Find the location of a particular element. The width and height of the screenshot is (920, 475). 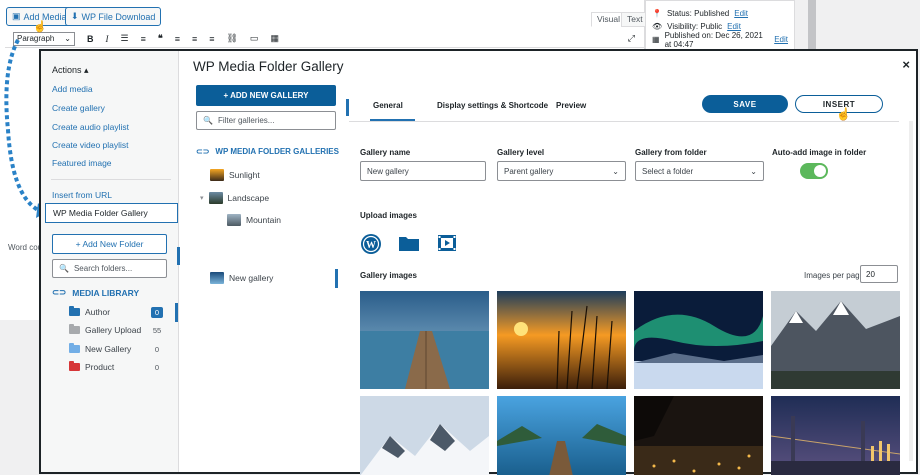

menu-item-insert-from-url: Insert from URL is located at coordinates (82, 195).